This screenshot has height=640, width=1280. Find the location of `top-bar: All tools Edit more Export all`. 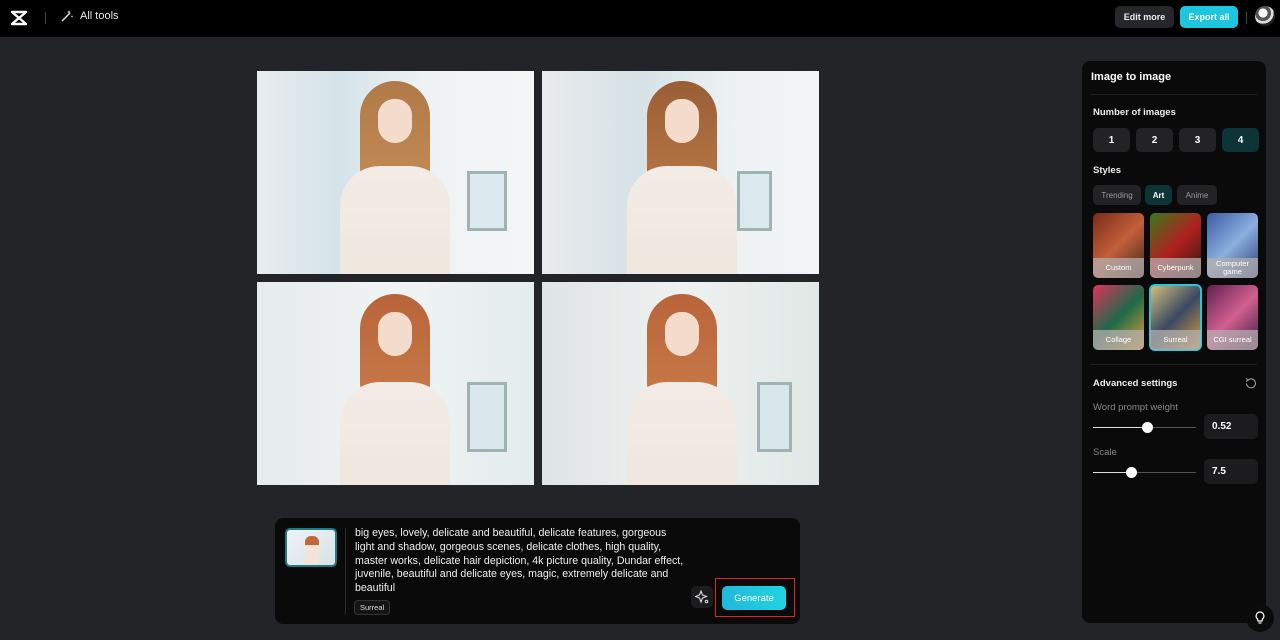

top-bar: All tools Edit more Export all is located at coordinates (640, 18).